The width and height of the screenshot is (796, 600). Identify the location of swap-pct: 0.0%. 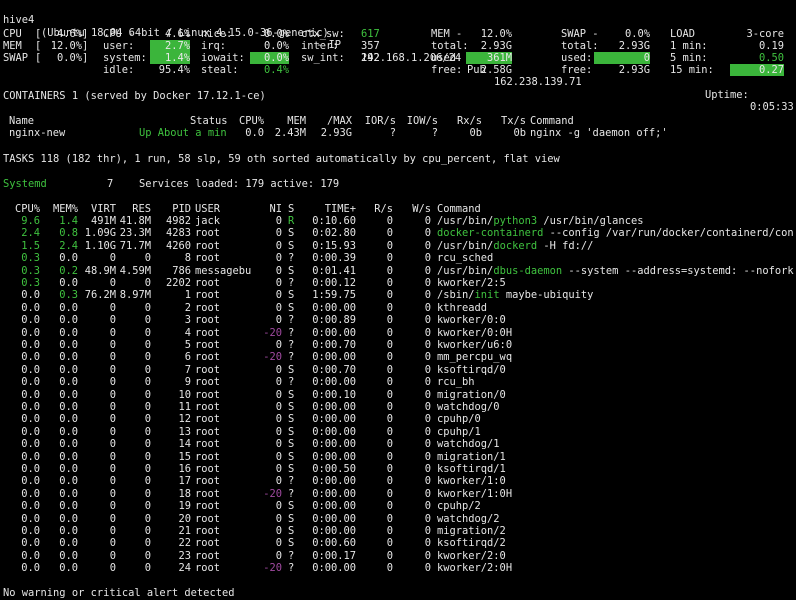
(637, 34).